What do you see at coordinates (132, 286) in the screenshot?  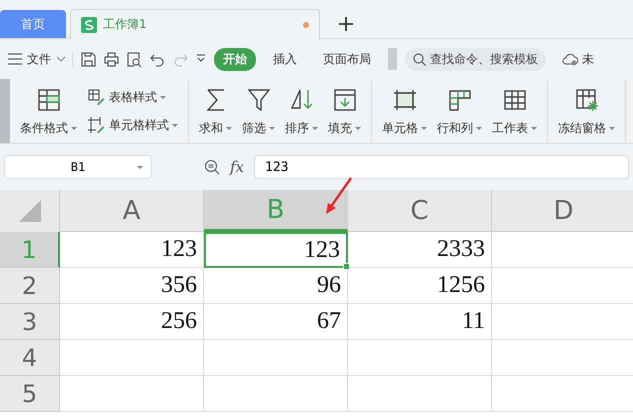 I see `table-cell: 356` at bounding box center [132, 286].